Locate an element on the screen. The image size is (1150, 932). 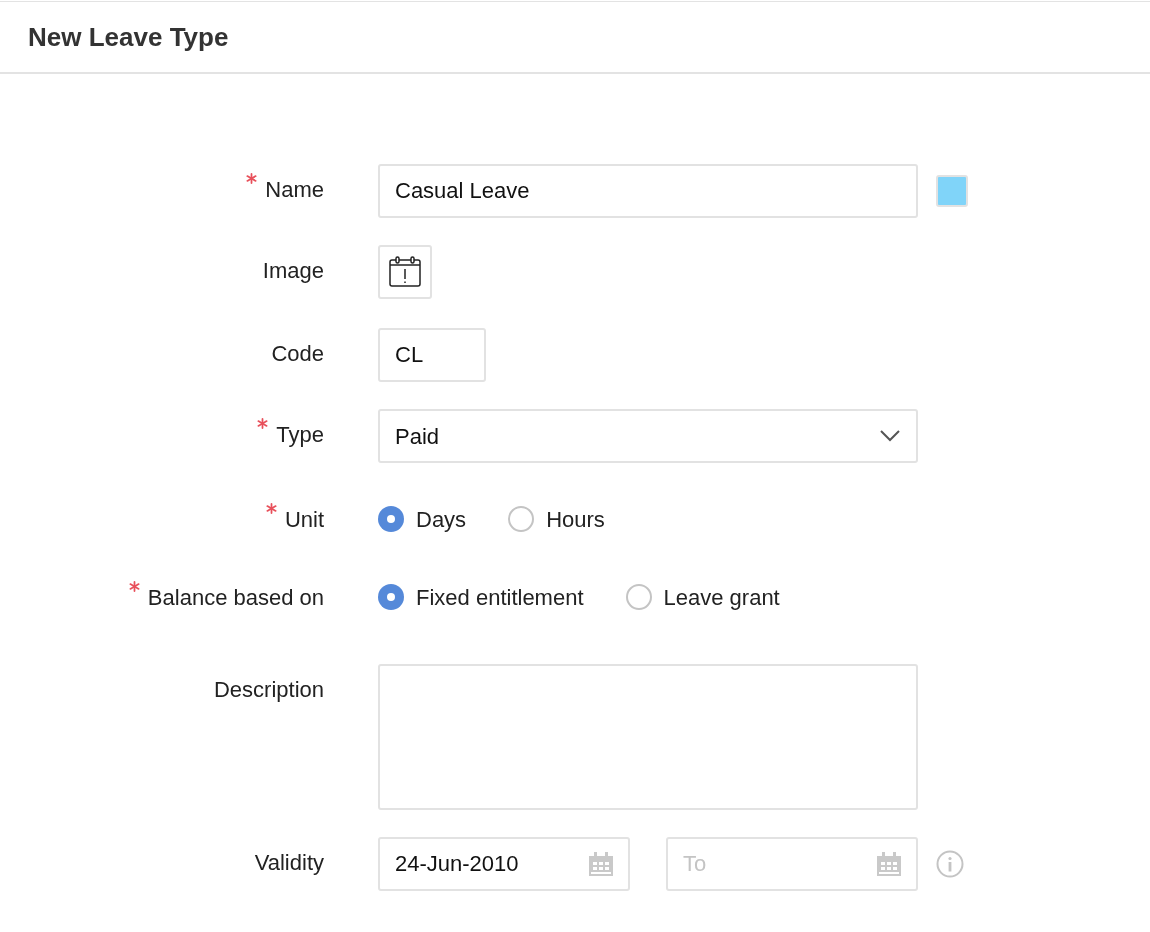
field-label: Code is located at coordinates (297, 354).